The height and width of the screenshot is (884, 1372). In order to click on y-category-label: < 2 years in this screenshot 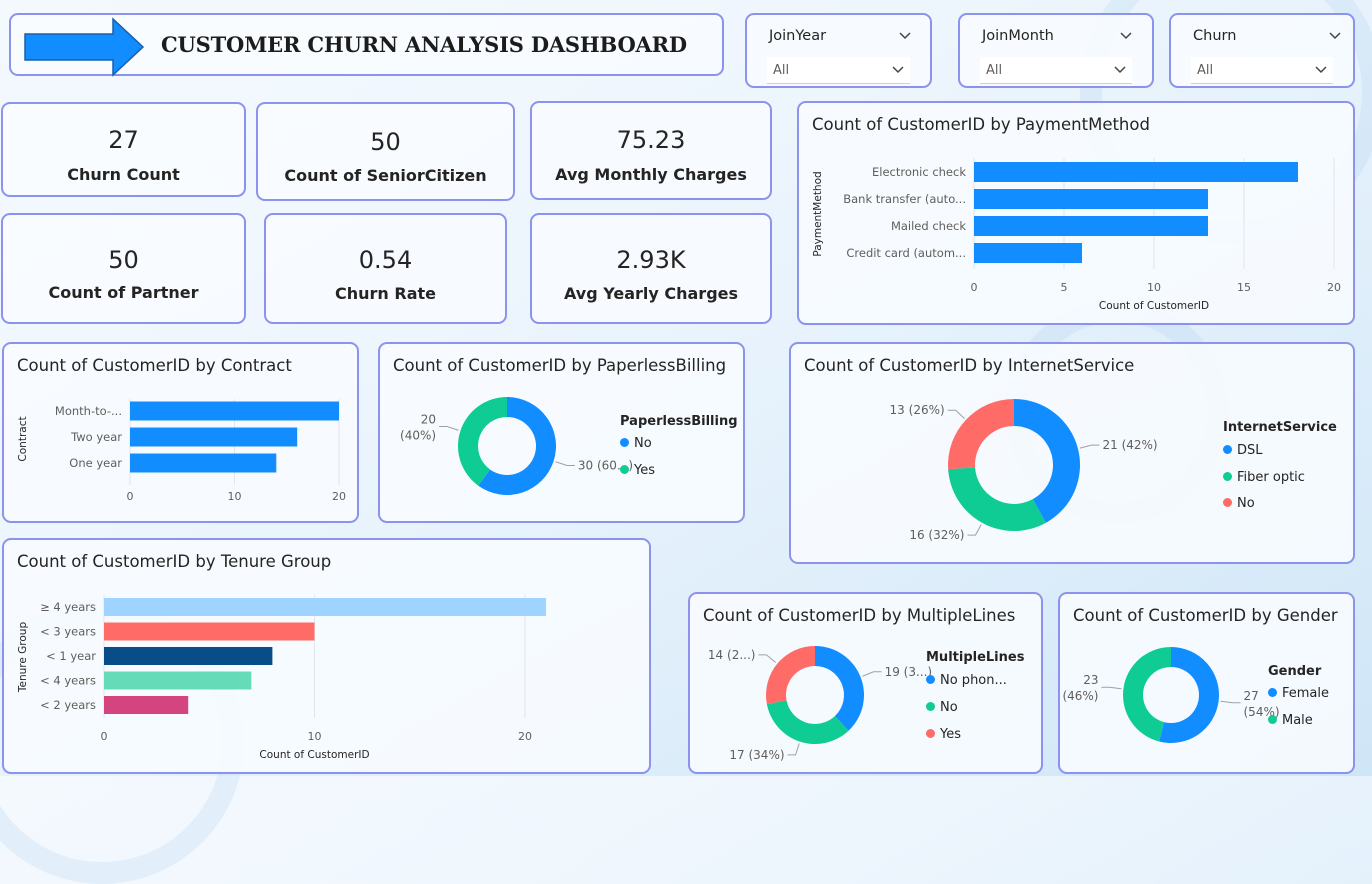, I will do `click(68, 705)`.